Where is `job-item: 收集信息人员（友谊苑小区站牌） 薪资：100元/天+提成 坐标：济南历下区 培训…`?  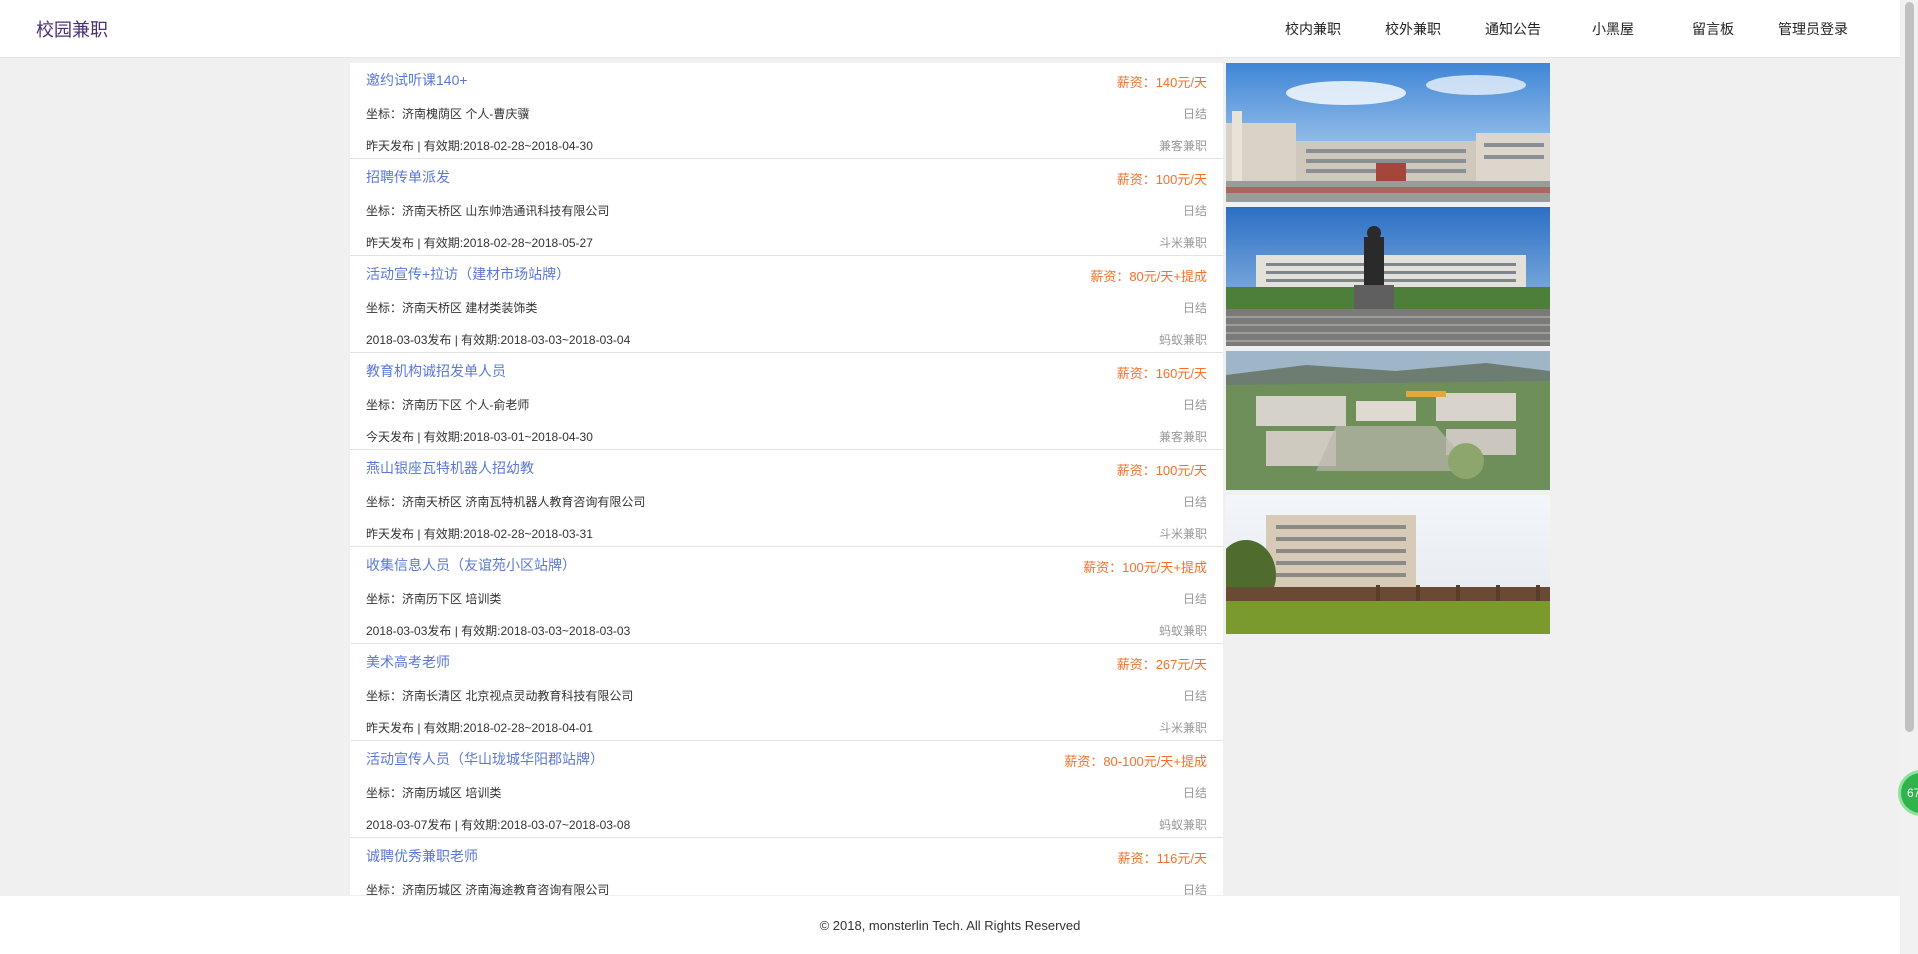
job-item: 收集信息人员（友谊苑小区站牌） 薪资：100元/天+提成 坐标：济南历下区 培训… is located at coordinates (786, 596).